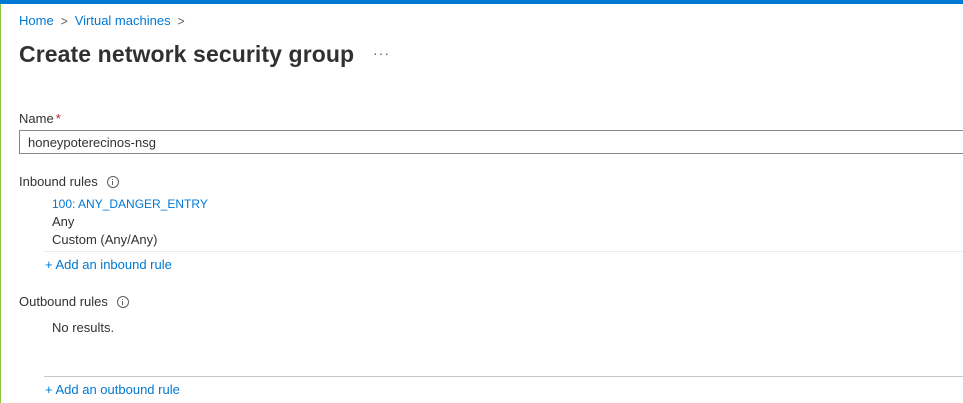  I want to click on left-border, so click(0, 203).